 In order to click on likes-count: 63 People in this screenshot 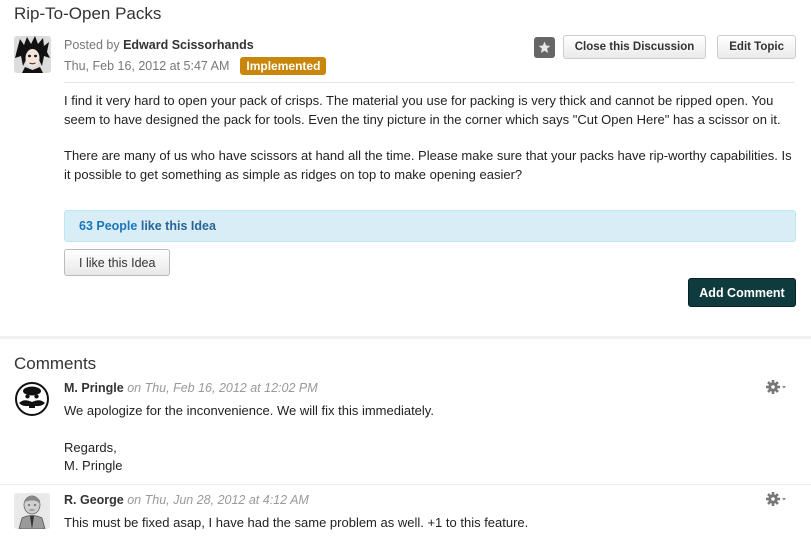, I will do `click(108, 226)`.